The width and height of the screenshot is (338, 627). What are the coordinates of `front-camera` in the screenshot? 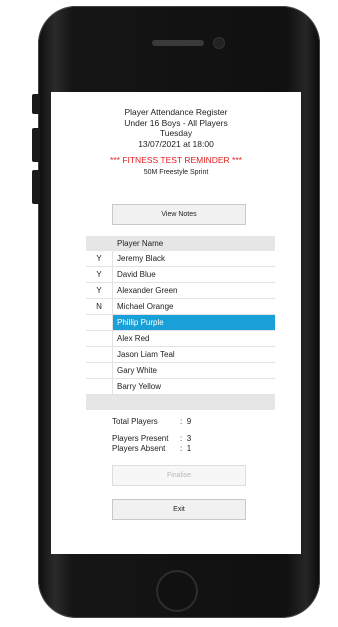 It's located at (219, 43).